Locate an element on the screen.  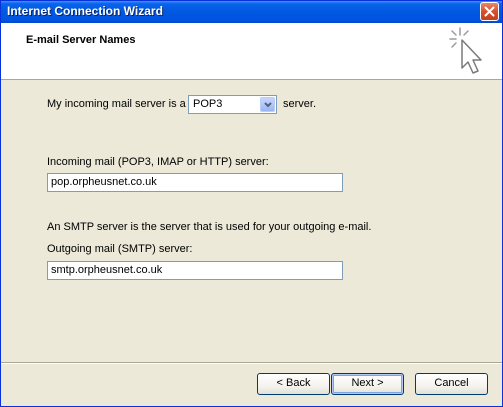
chevron-down-icon is located at coordinates (268, 105).